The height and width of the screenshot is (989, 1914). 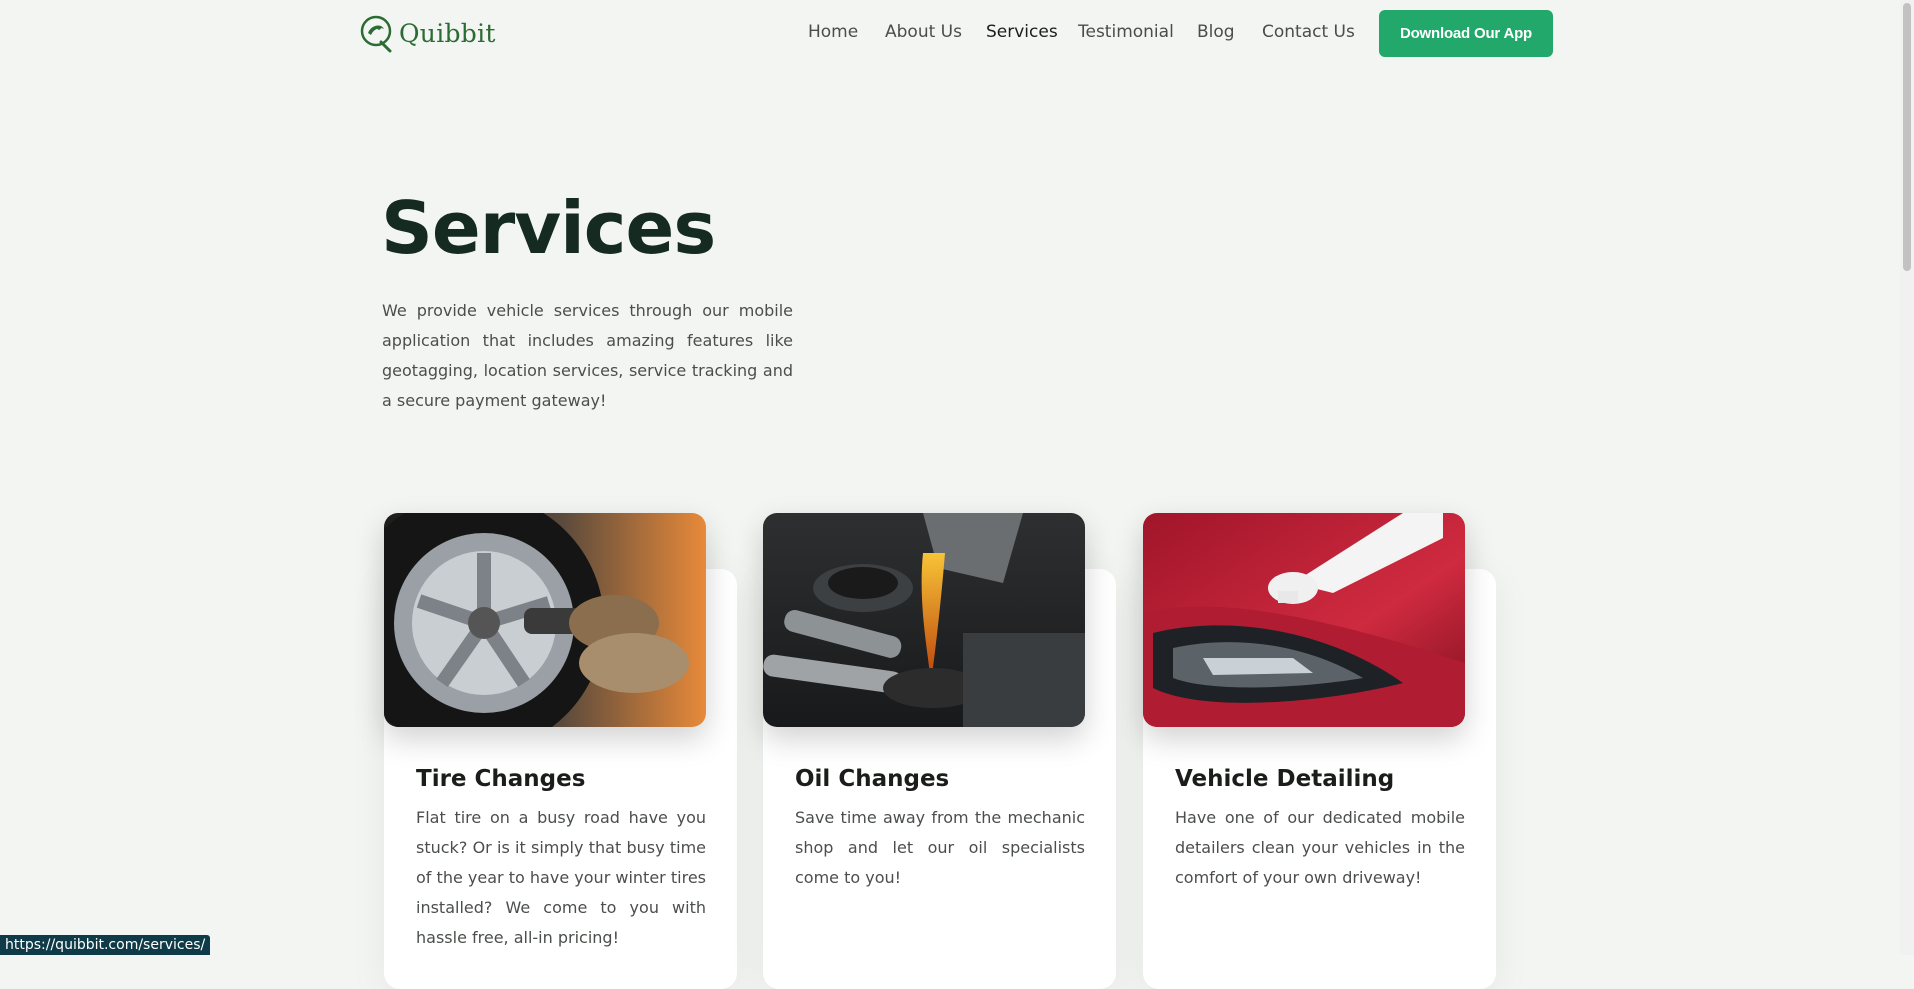 I want to click on quibbit-logo-icon, so click(x=376, y=34).